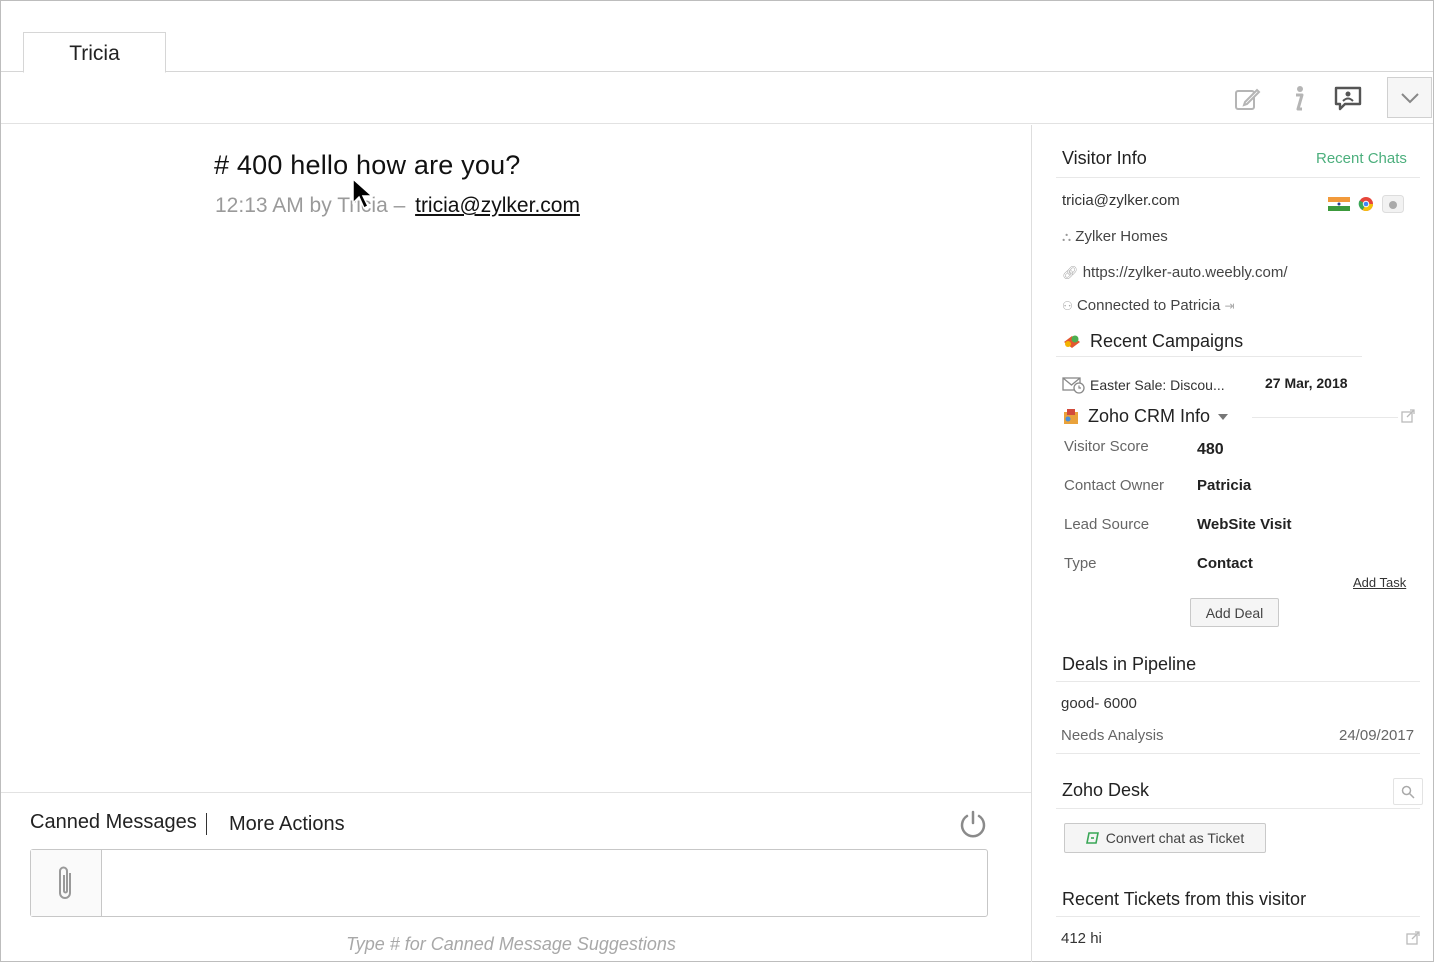  I want to click on message-meta-prefix: 12:13 AM by Tricia –, so click(313, 205).